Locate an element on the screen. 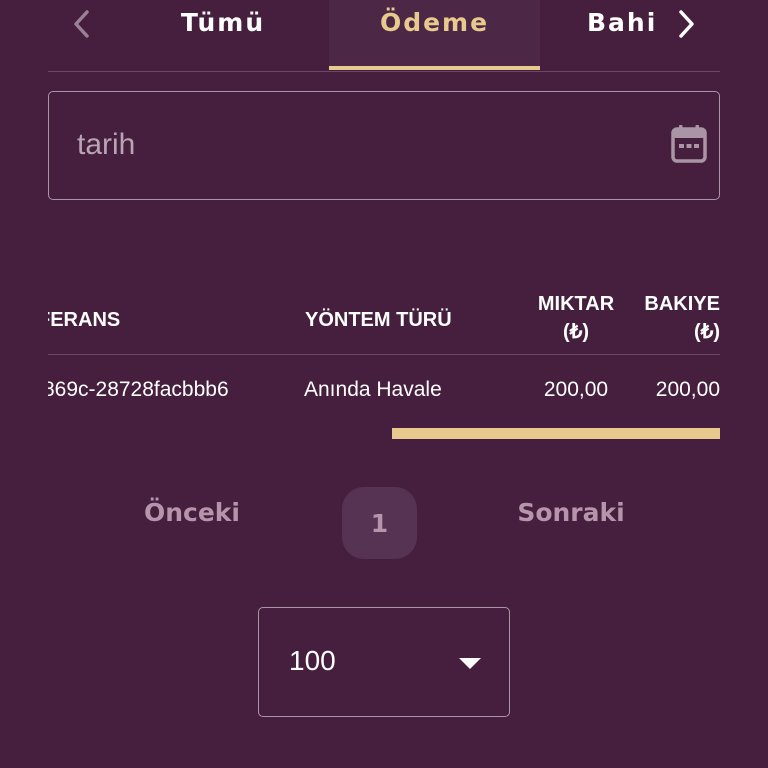  next-page-button: Sonraki is located at coordinates (571, 512).